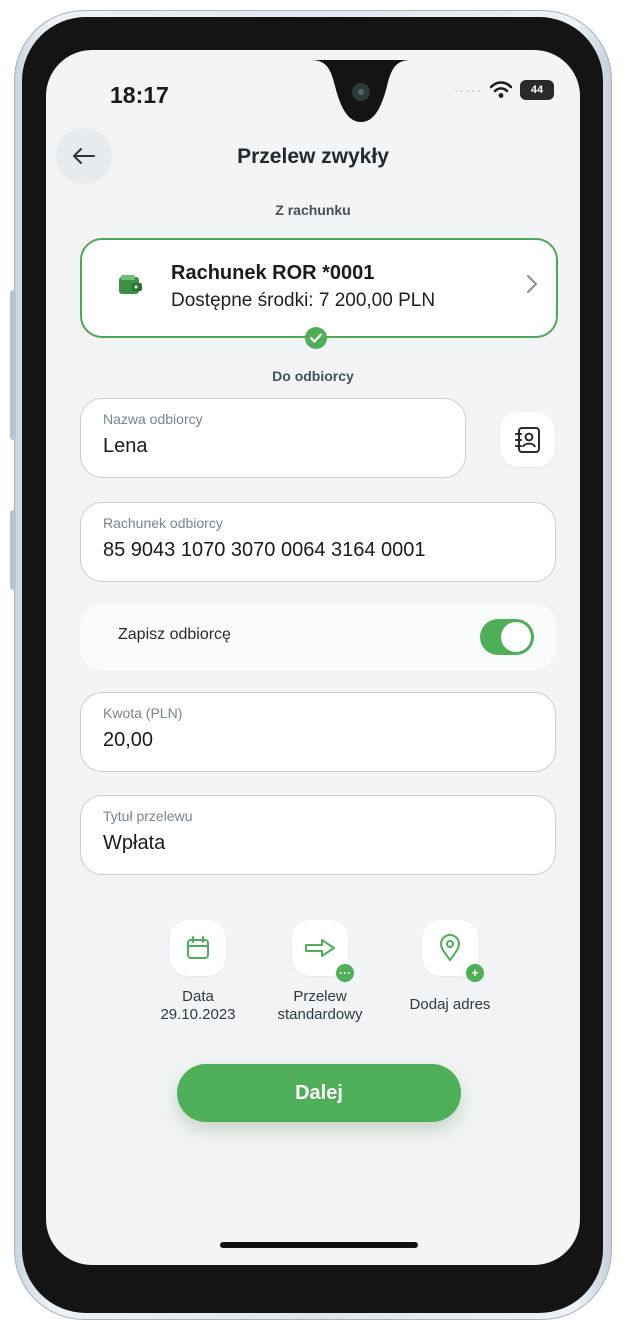 The height and width of the screenshot is (1329, 625). Describe the element at coordinates (313, 376) in the screenshot. I see `to-recipient-label: Do odbiorcy` at that location.